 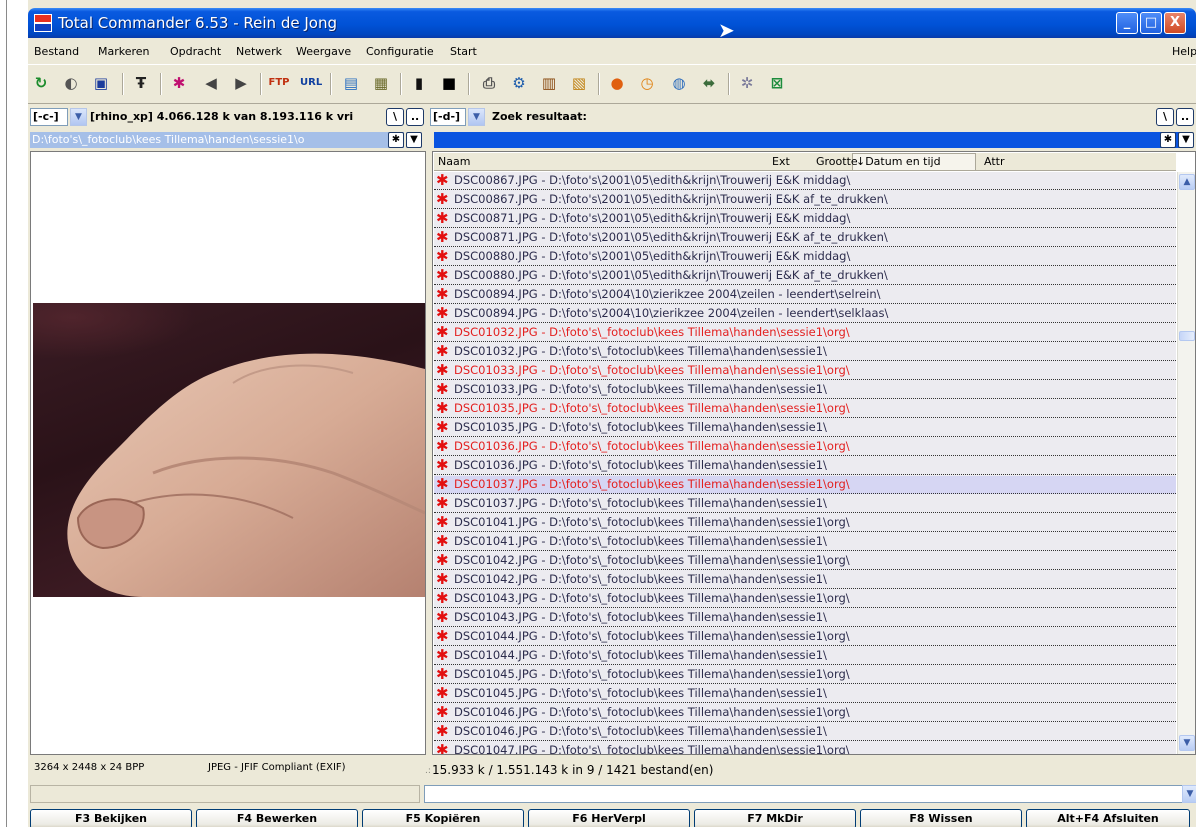 What do you see at coordinates (609, 818) in the screenshot?
I see `f6-move-button: F6 HerVerpl` at bounding box center [609, 818].